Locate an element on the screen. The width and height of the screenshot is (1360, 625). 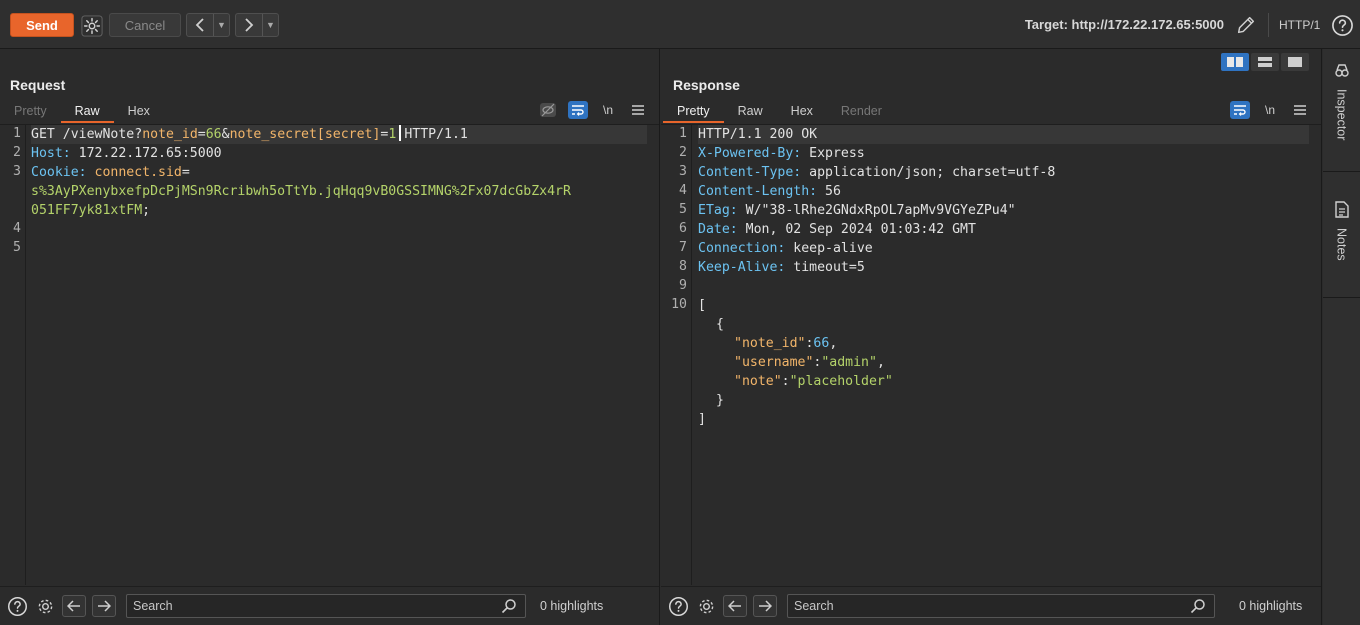
show-newlines-button: \n is located at coordinates (608, 110).